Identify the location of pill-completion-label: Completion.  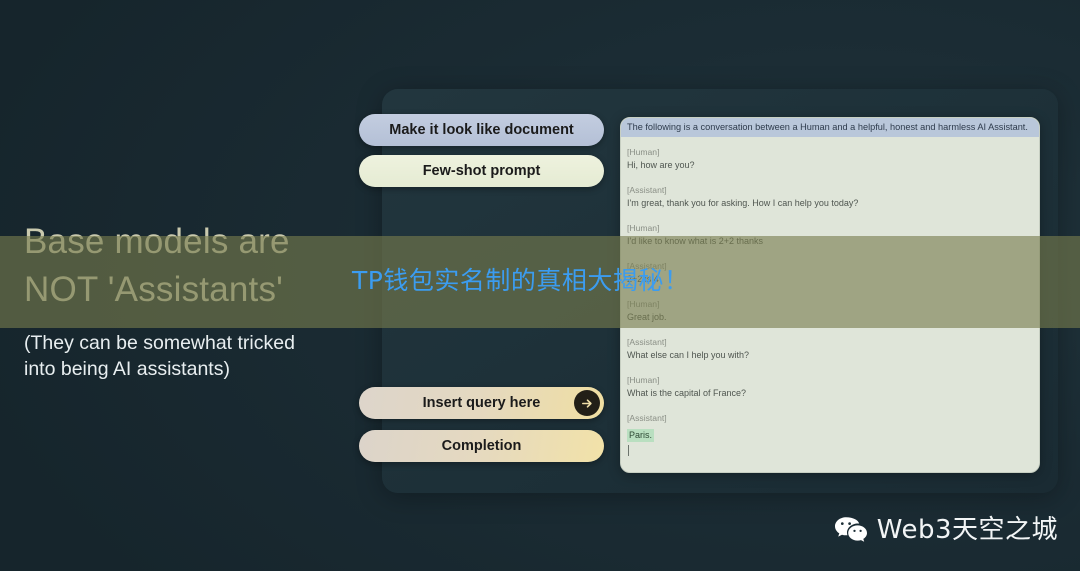
(481, 446).